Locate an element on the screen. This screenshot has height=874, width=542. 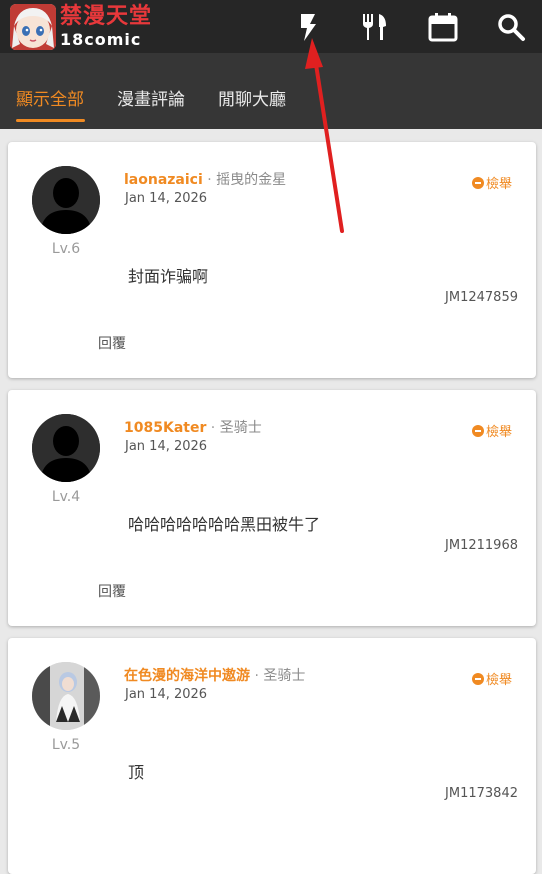
username-text: 1085Kater is located at coordinates (165, 428).